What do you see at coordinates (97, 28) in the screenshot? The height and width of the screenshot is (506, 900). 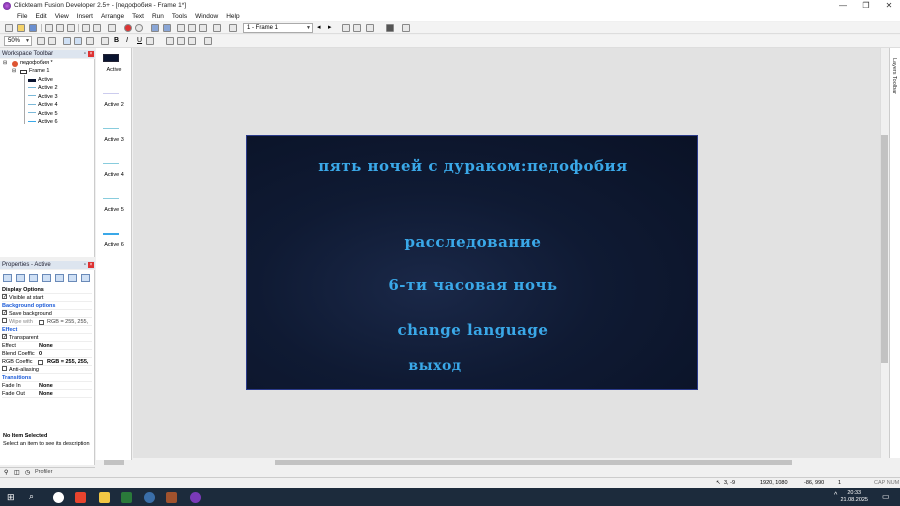 I see `redo-icon` at bounding box center [97, 28].